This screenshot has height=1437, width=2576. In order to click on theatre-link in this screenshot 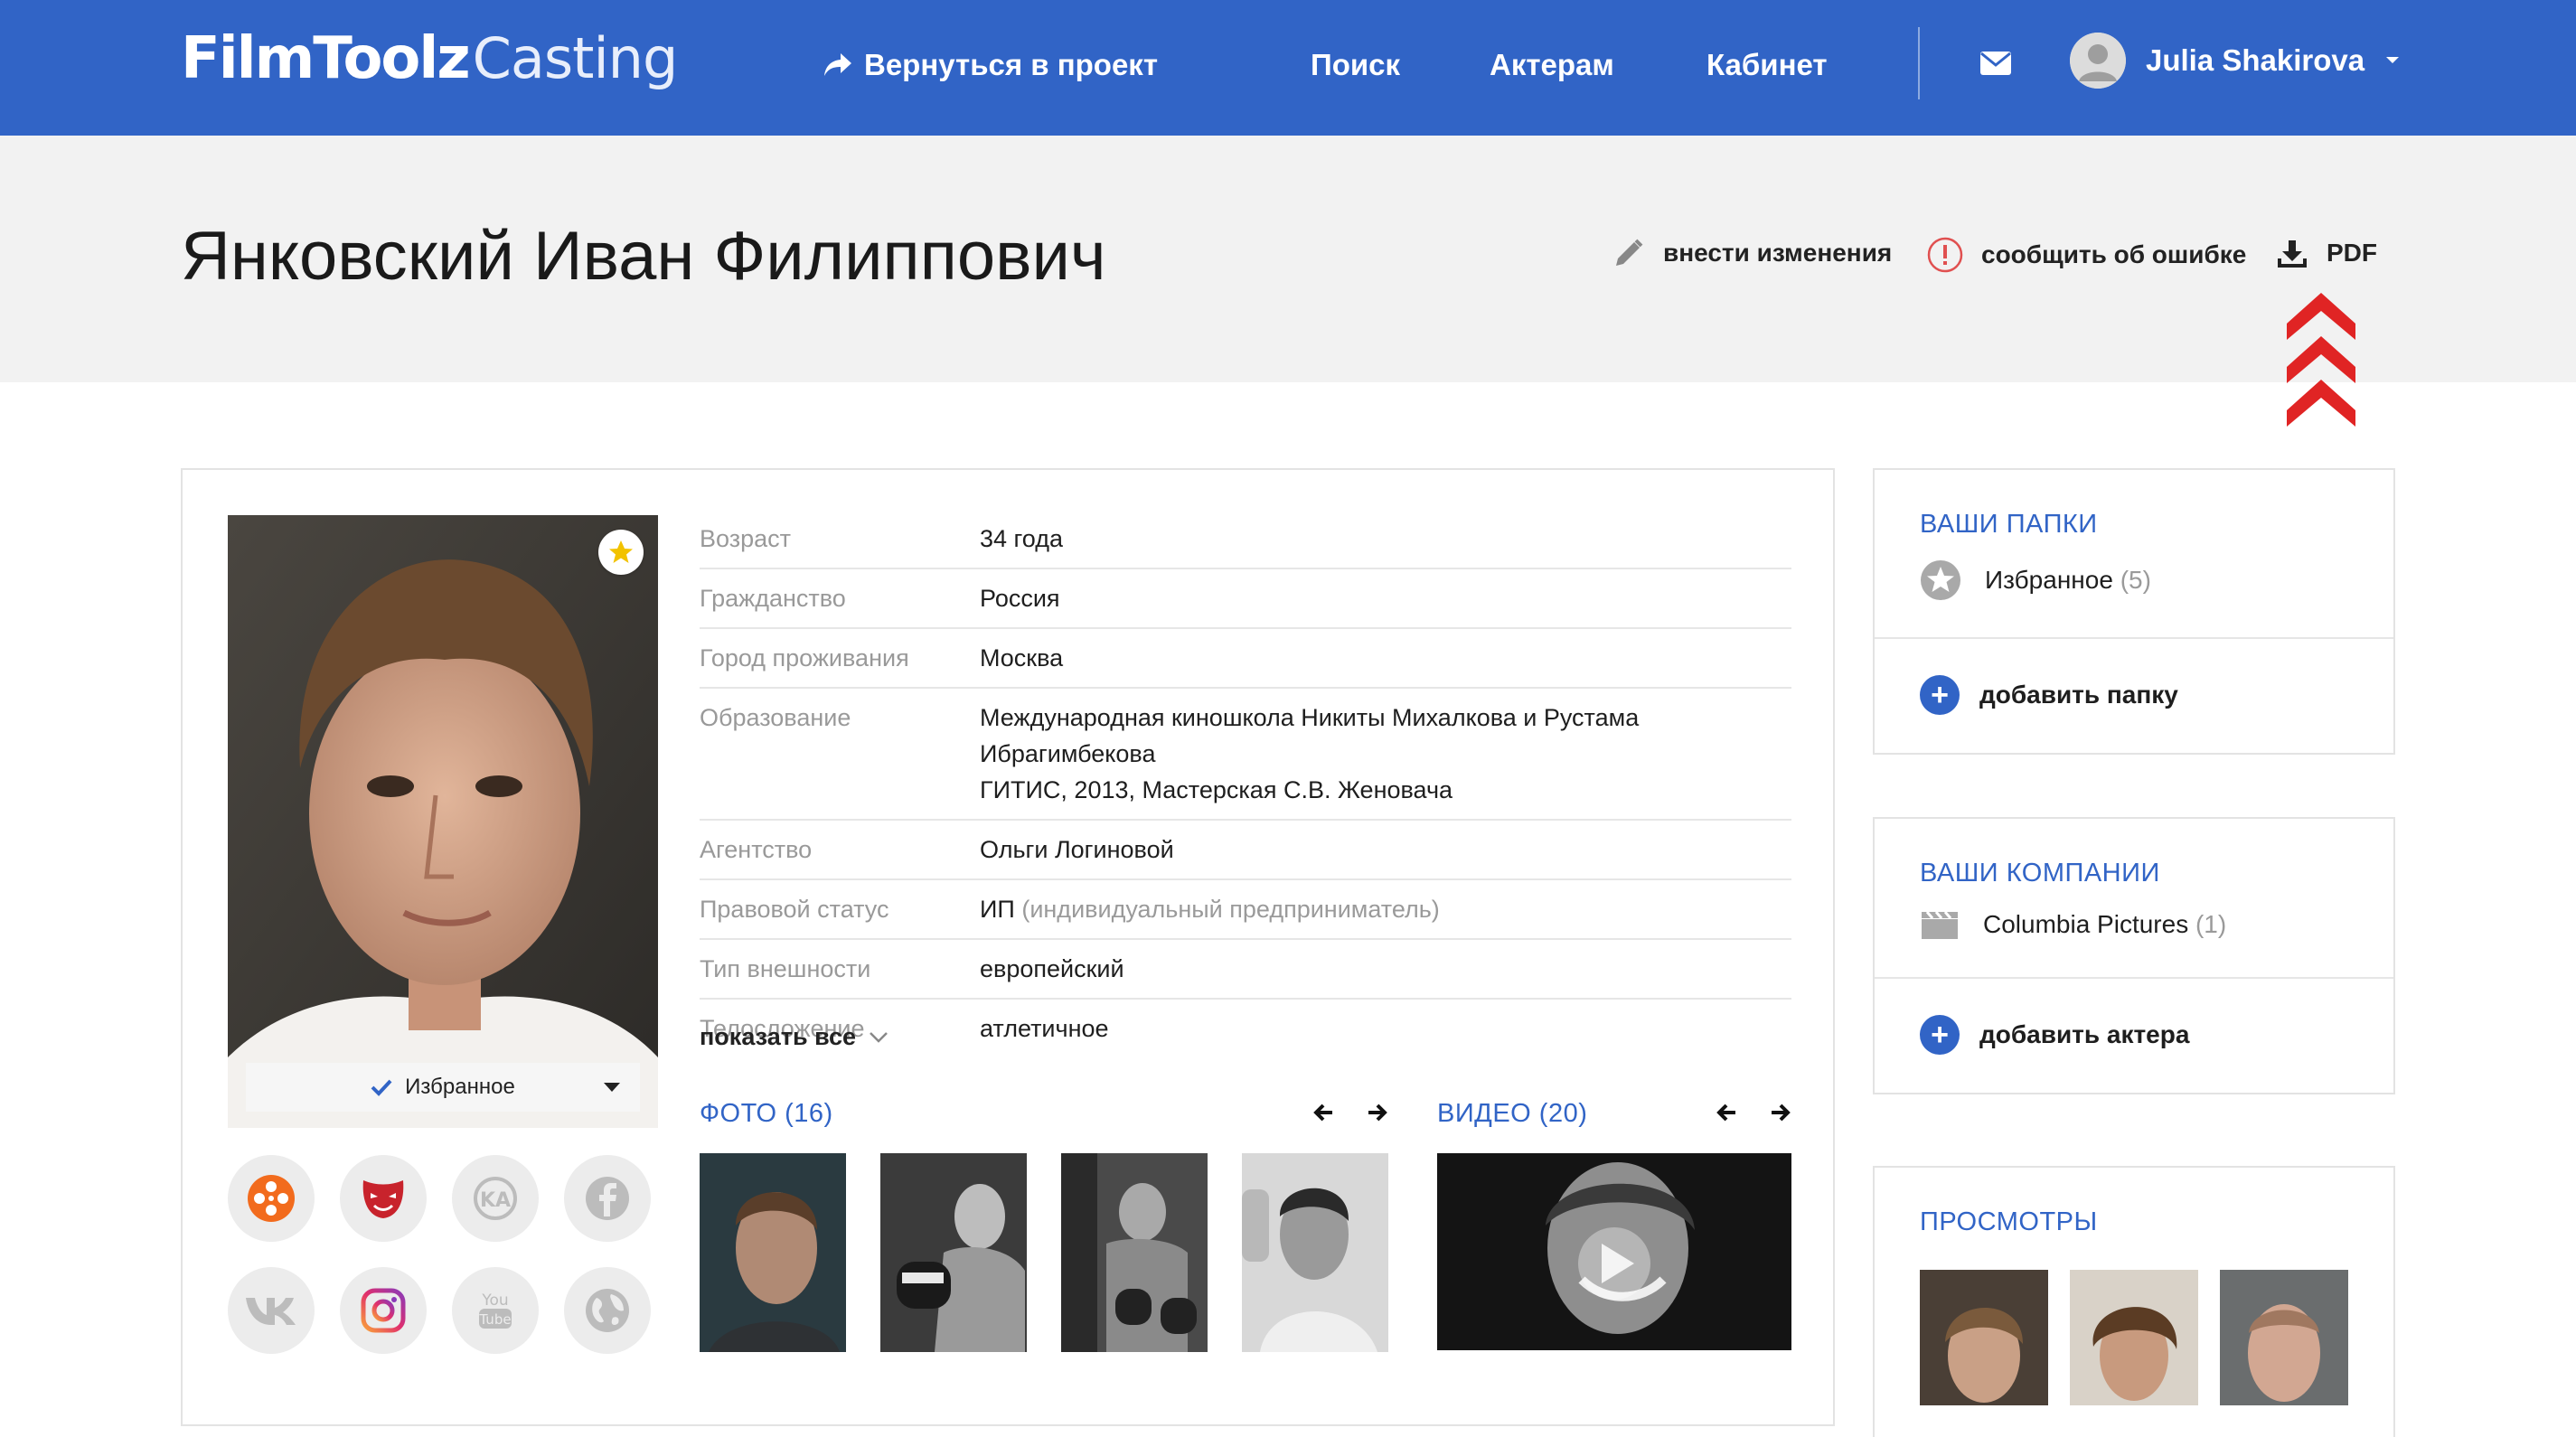, I will do `click(384, 1199)`.